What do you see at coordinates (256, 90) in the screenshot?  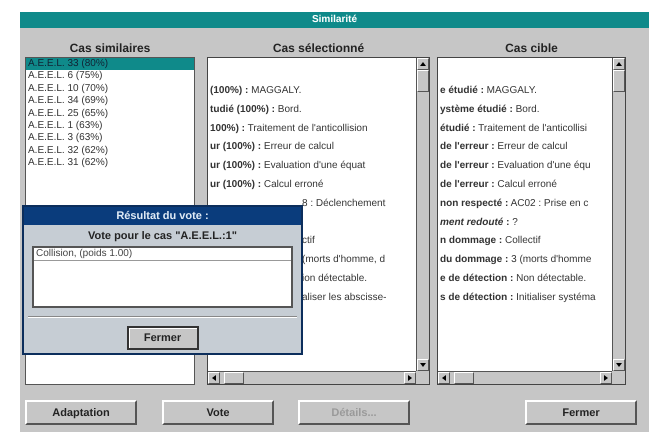 I see `text-line: (100%) : MAGGALY.` at bounding box center [256, 90].